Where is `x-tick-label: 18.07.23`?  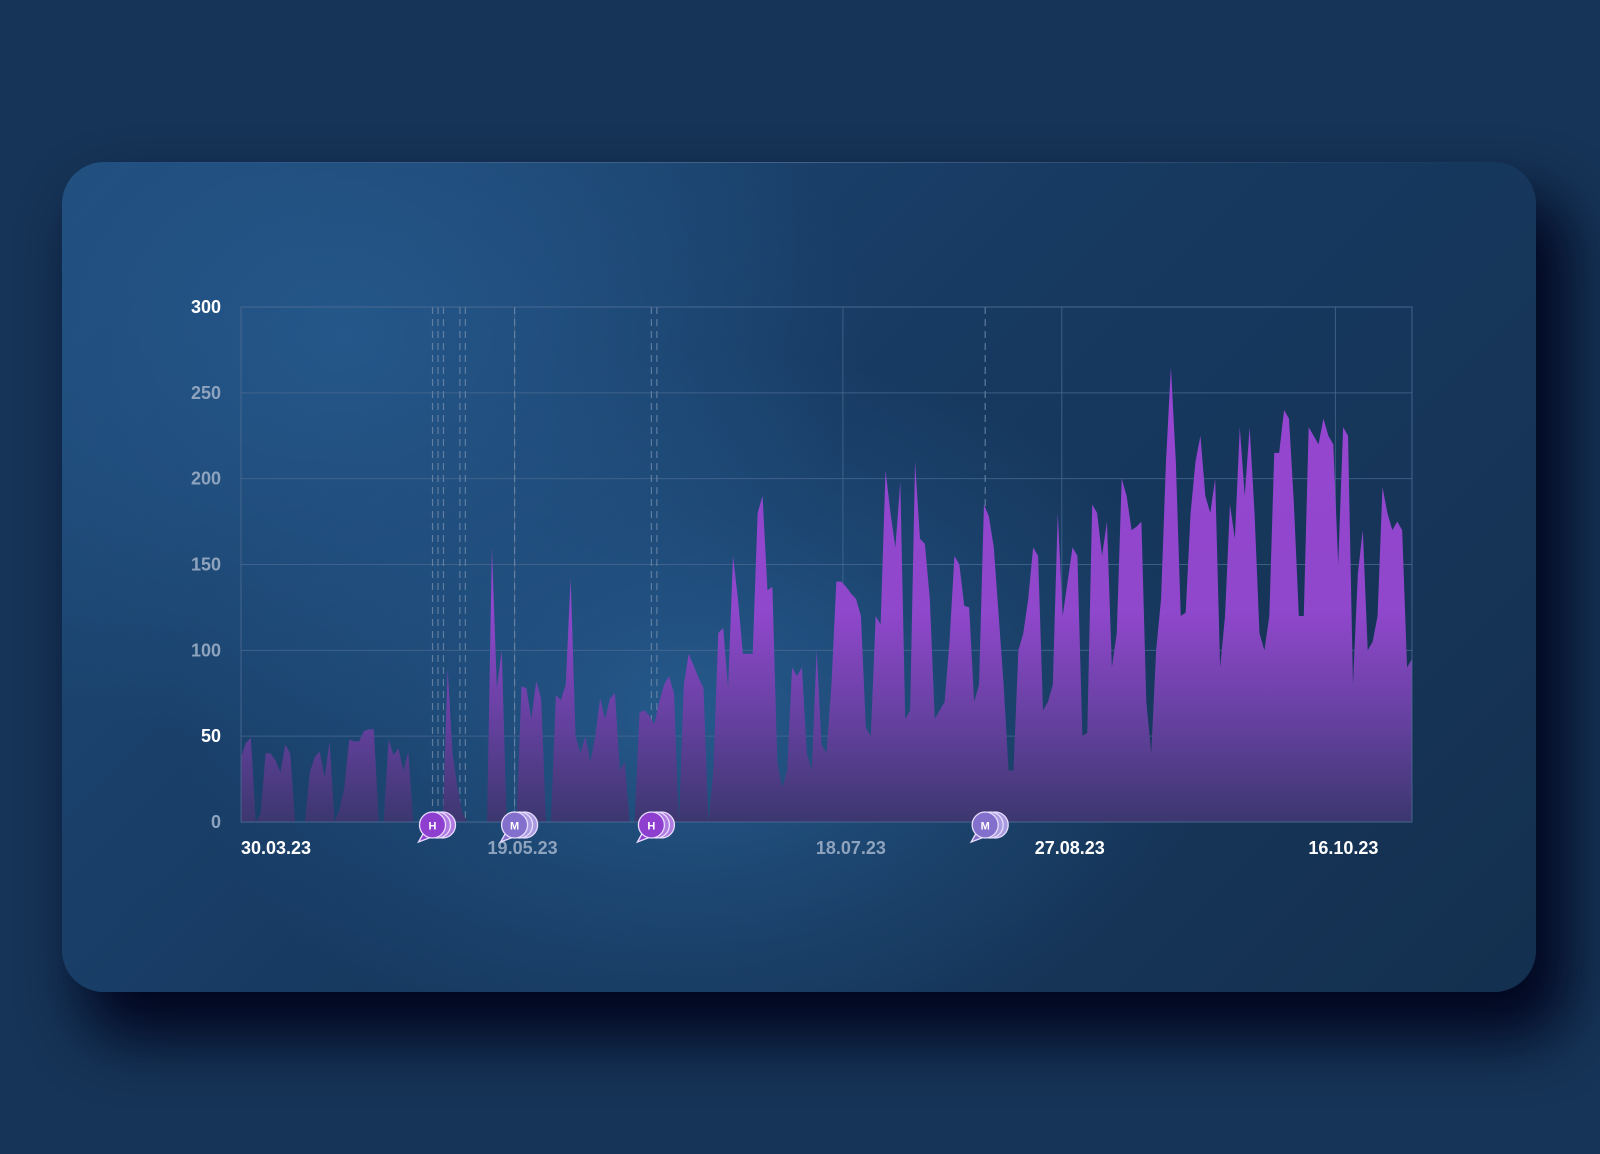
x-tick-label: 18.07.23 is located at coordinates (851, 848).